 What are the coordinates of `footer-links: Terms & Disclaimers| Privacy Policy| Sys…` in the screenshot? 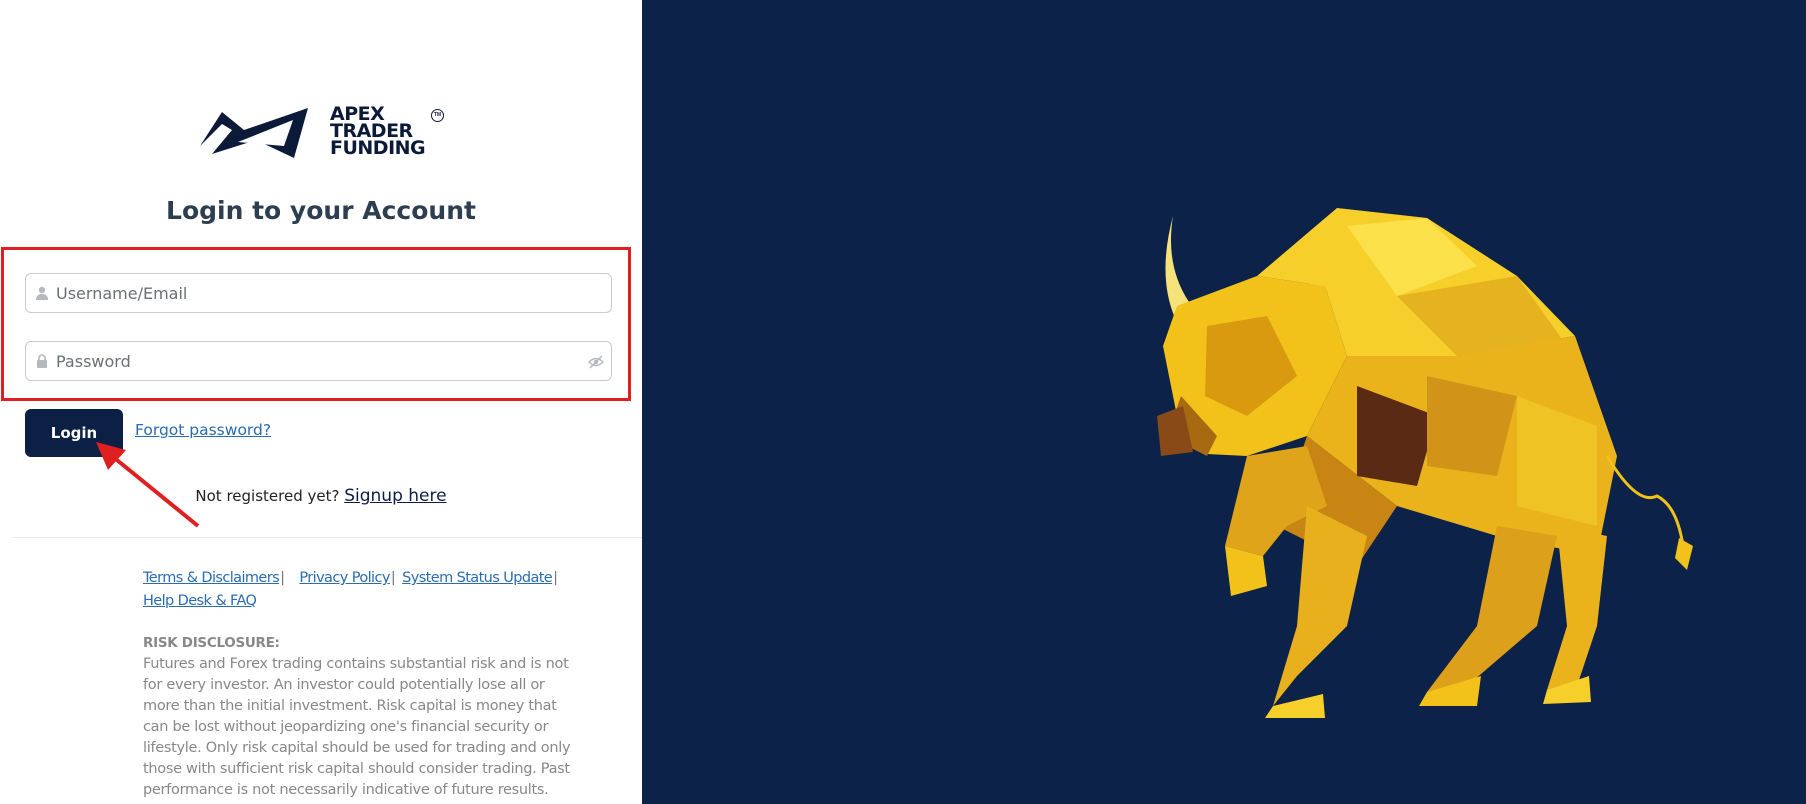 It's located at (358, 590).